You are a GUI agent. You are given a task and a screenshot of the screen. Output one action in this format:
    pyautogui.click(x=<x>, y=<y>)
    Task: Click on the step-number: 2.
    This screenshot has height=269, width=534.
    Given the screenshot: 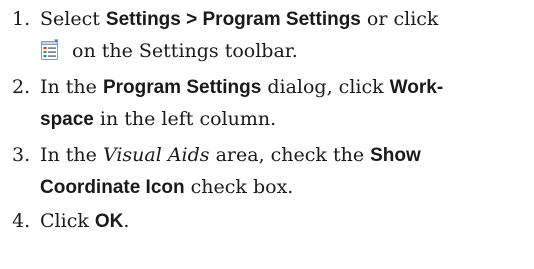 What is the action you would take?
    pyautogui.click(x=21, y=87)
    